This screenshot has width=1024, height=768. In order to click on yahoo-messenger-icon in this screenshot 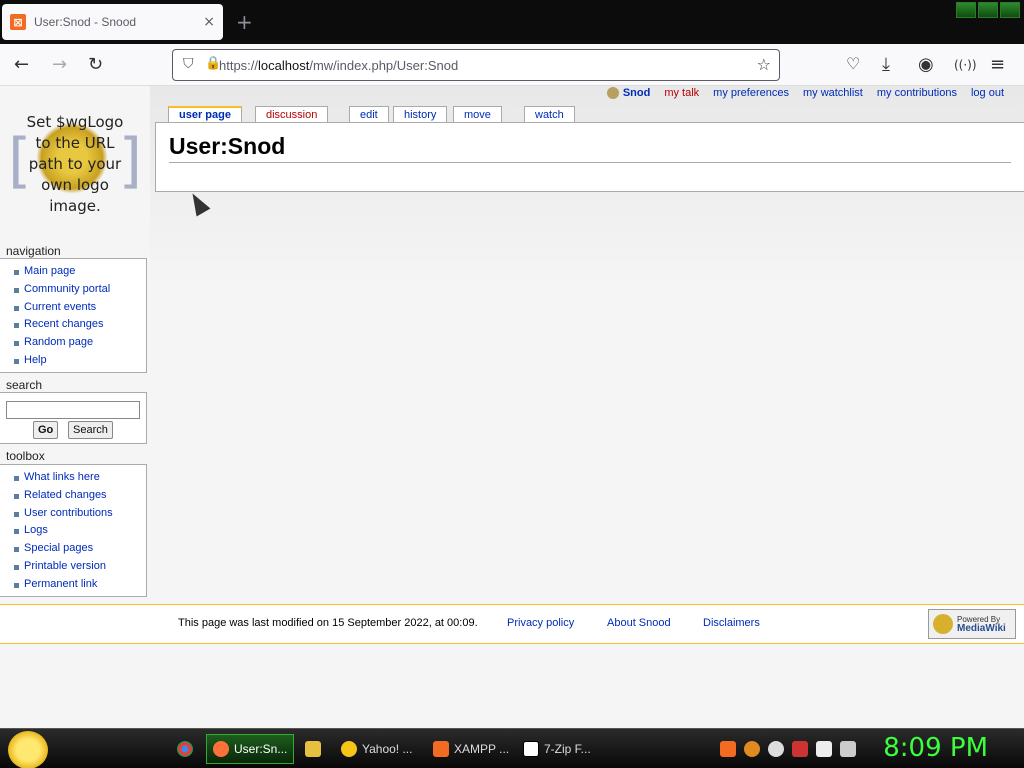, I will do `click(349, 749)`.